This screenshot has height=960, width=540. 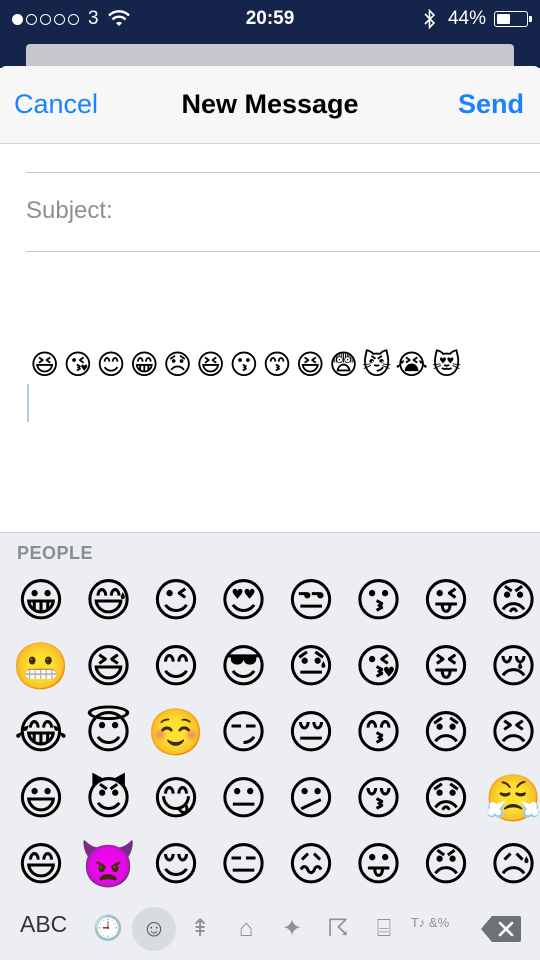 What do you see at coordinates (491, 104) in the screenshot?
I see `send-button: Send` at bounding box center [491, 104].